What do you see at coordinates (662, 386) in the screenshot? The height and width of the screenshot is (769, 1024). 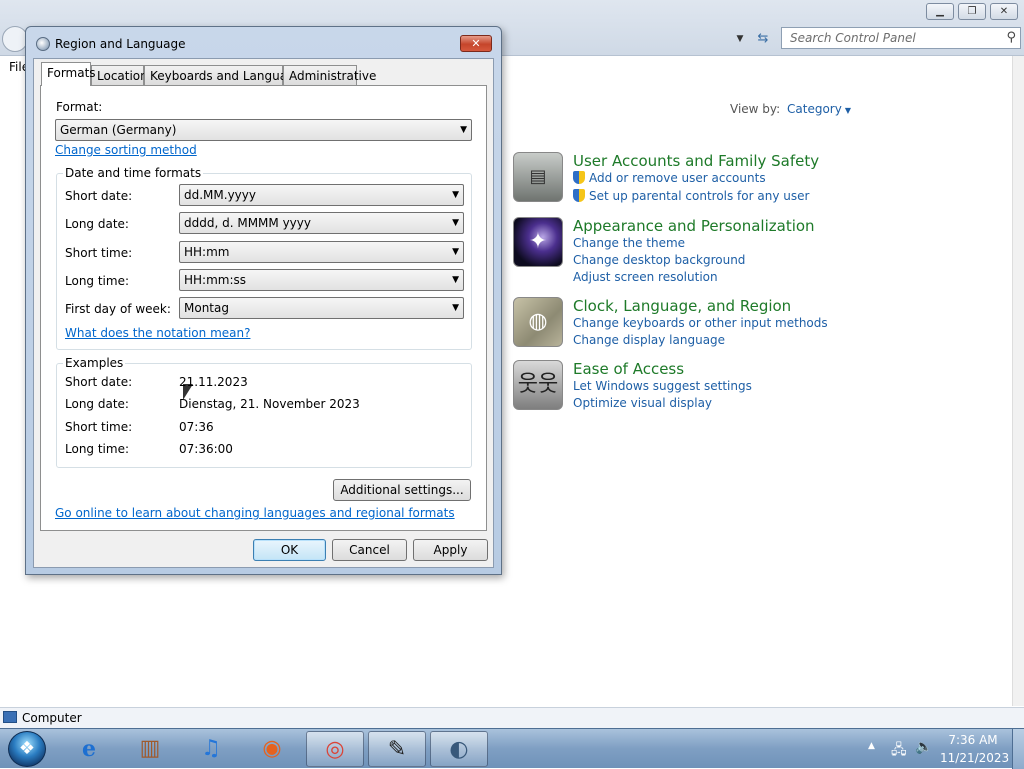 I see `link-suggest-settings: Let Windows suggest settings` at bounding box center [662, 386].